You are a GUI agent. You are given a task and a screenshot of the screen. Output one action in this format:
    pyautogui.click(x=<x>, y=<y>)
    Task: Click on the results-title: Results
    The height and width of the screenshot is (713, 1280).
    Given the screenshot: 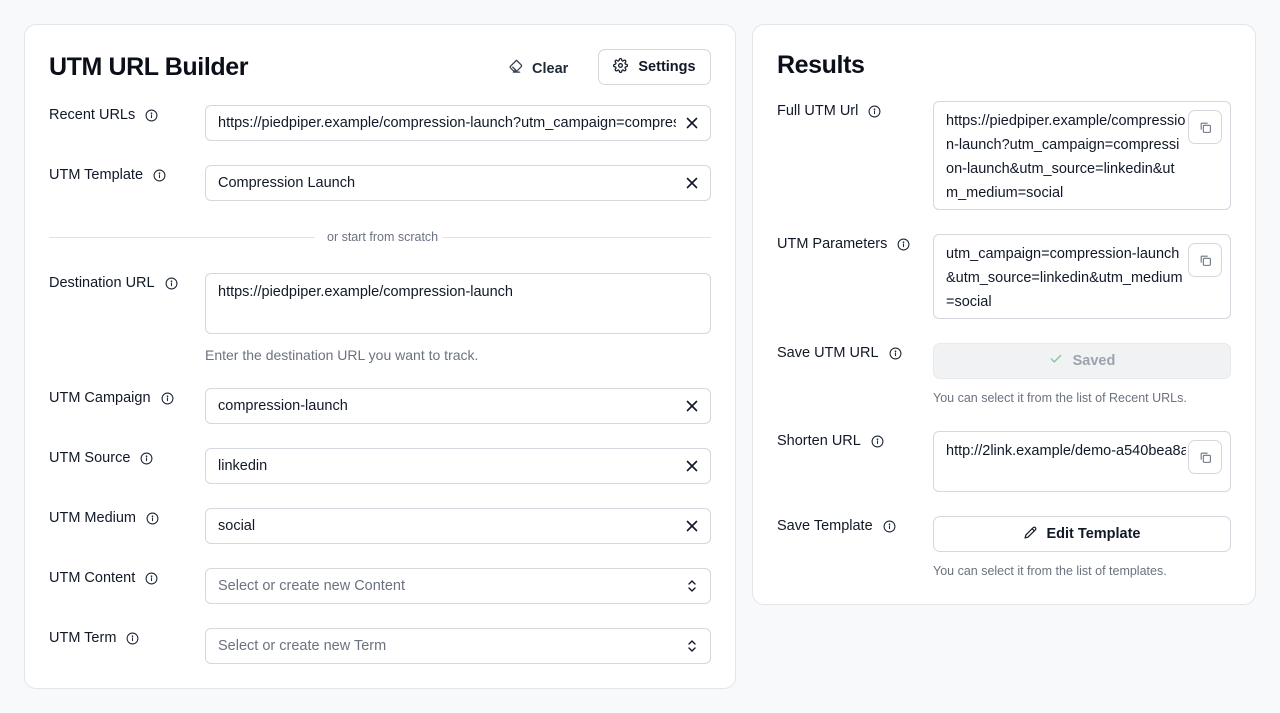 What is the action you would take?
    pyautogui.click(x=821, y=65)
    